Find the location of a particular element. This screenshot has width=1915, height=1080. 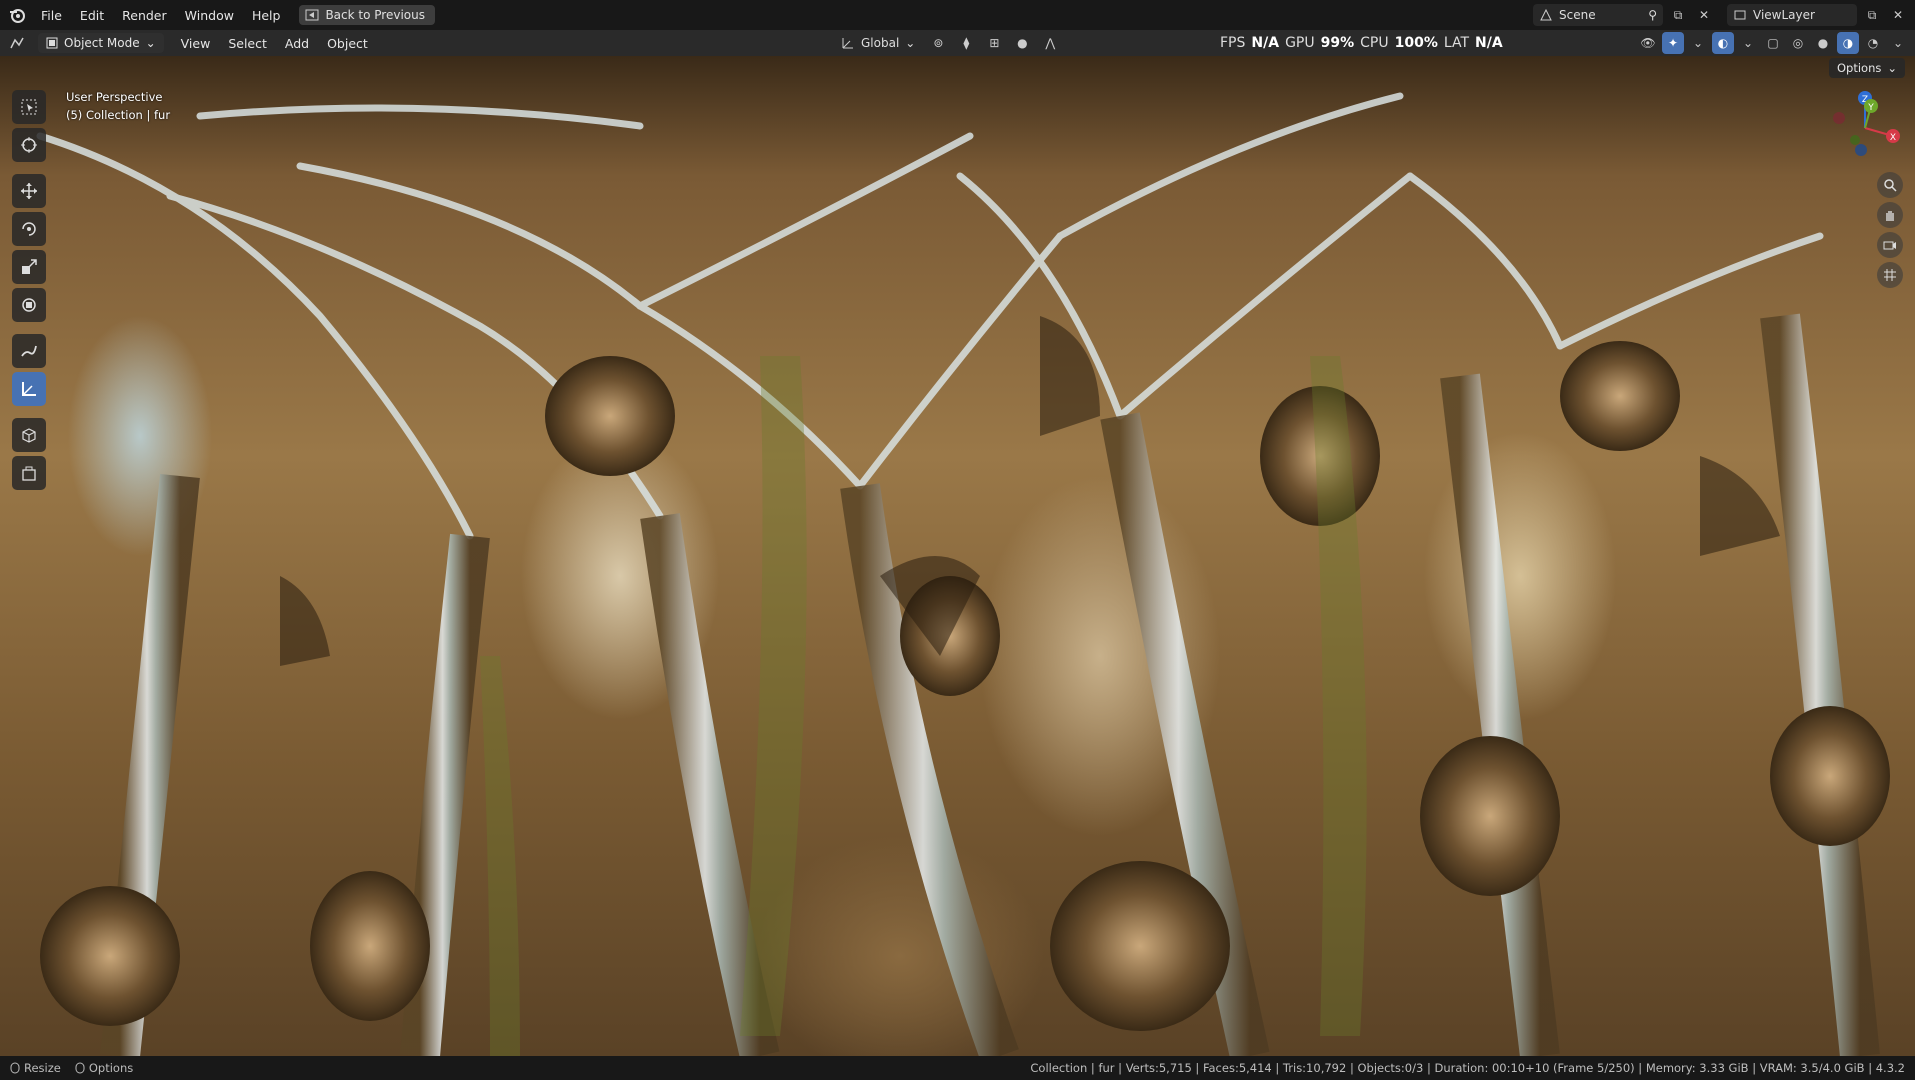

object-mode-icon is located at coordinates (52, 43).